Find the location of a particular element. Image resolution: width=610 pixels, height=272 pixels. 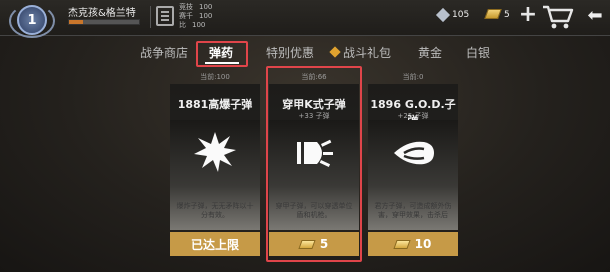

silver-icon is located at coordinates (443, 15).